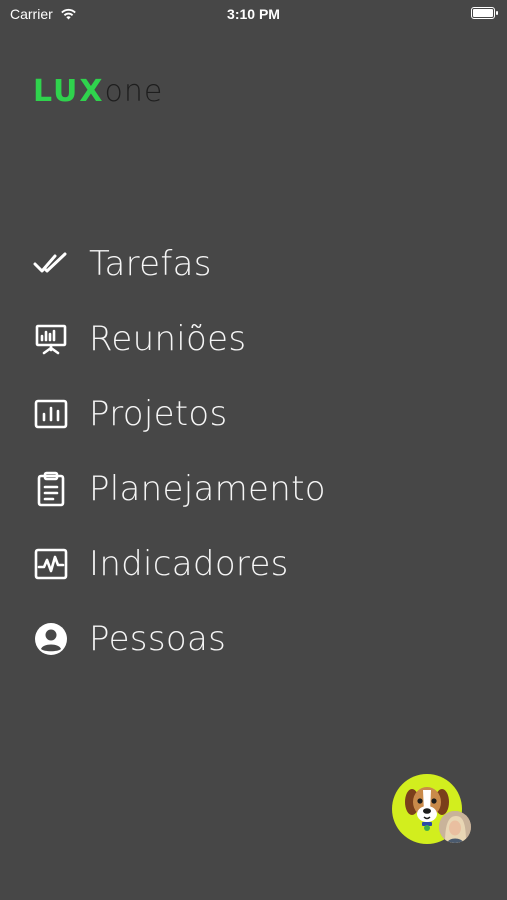  What do you see at coordinates (51, 639) in the screenshot?
I see `account-circle-icon` at bounding box center [51, 639].